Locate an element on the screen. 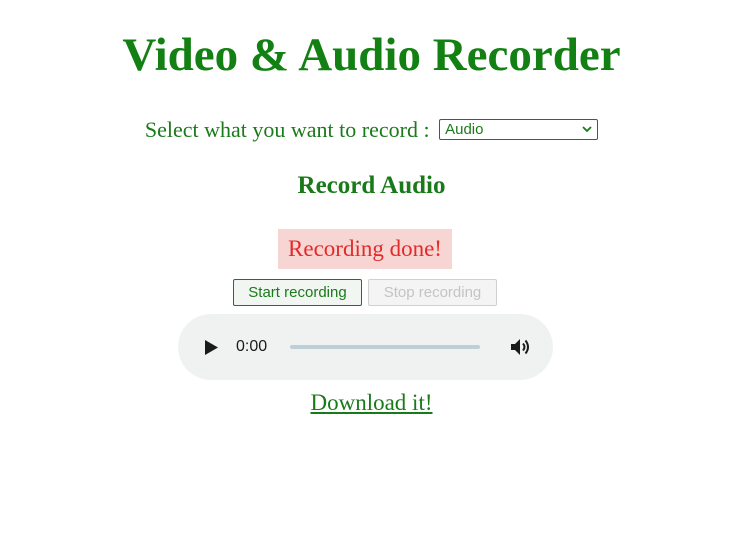 Image resolution: width=743 pixels, height=535 pixels. audio-player: 0:00 is located at coordinates (365, 347).